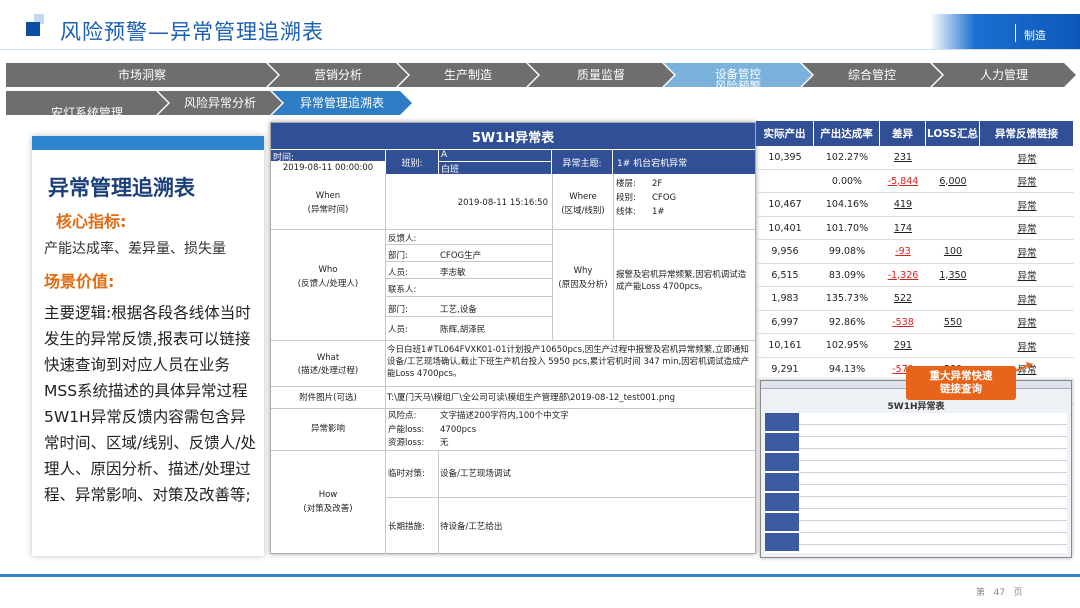  What do you see at coordinates (33, 29) in the screenshot?
I see `header-logo-square` at bounding box center [33, 29].